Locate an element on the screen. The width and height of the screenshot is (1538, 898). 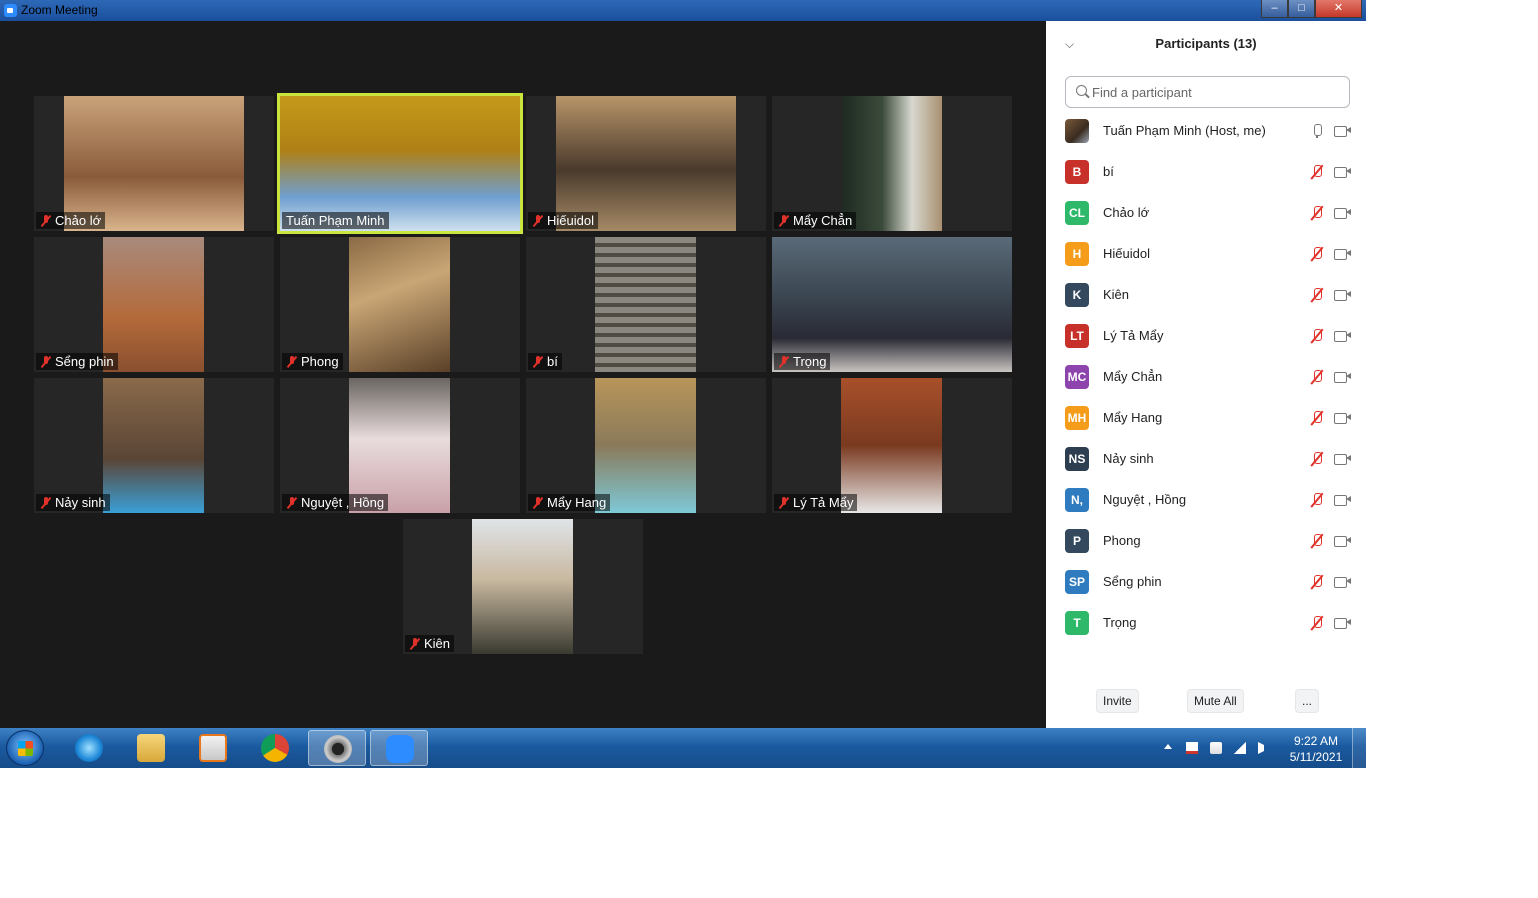
clock-date: 5/11/2021 is located at coordinates (1316, 757).